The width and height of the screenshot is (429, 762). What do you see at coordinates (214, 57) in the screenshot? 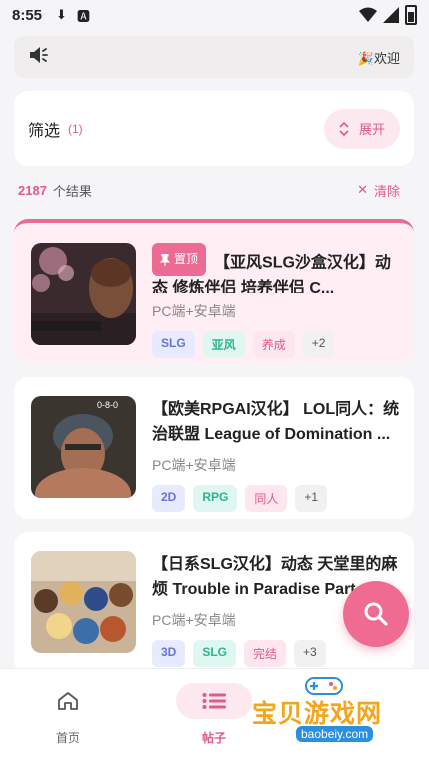
I see `notice-bar: 🎉欢迎` at bounding box center [214, 57].